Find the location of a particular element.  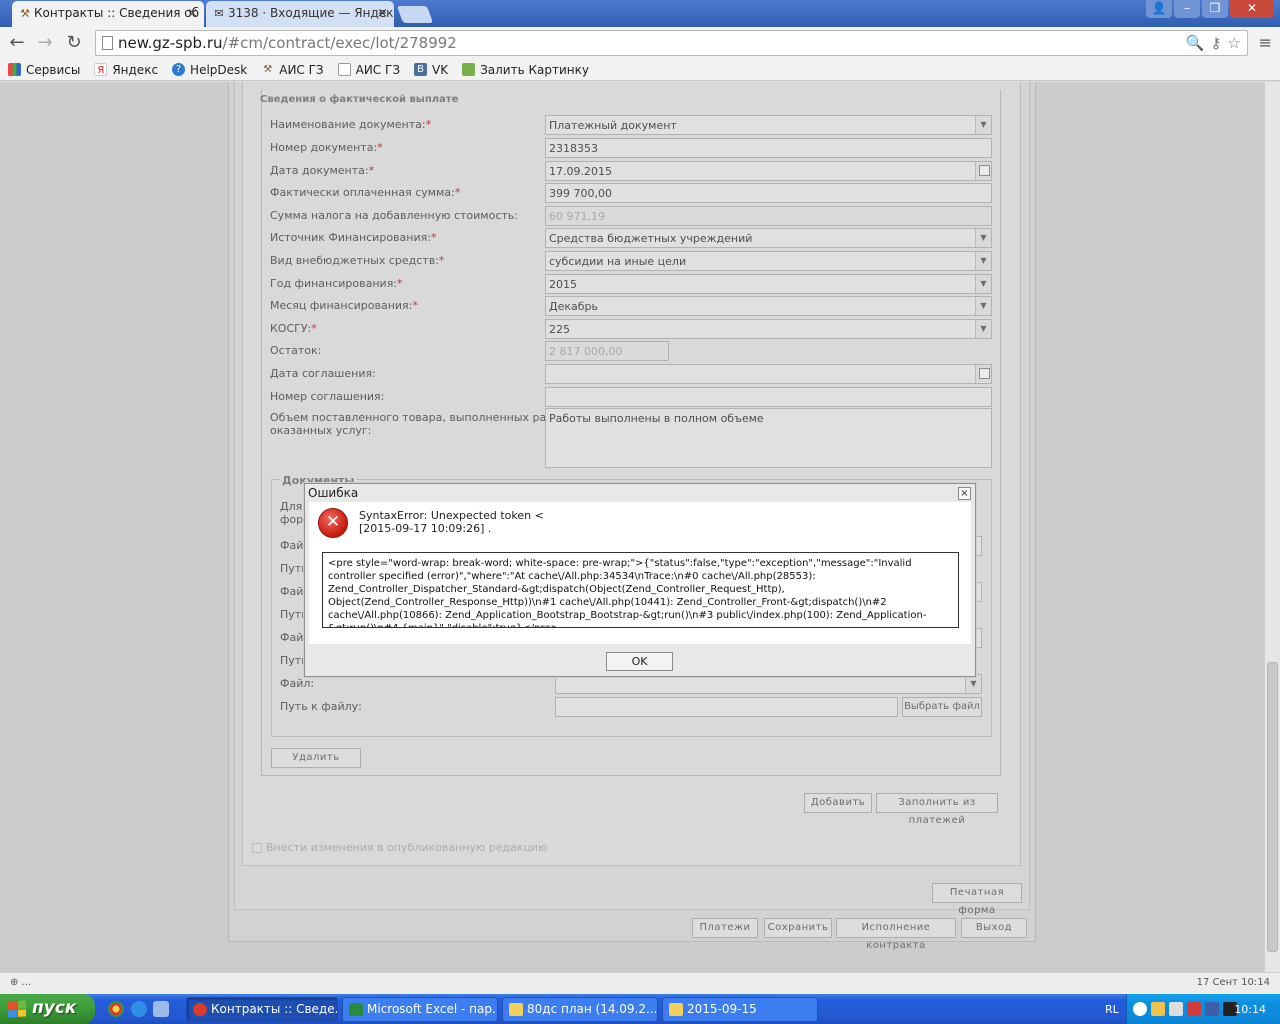

key-icon: ⚷ is located at coordinates (1216, 43).